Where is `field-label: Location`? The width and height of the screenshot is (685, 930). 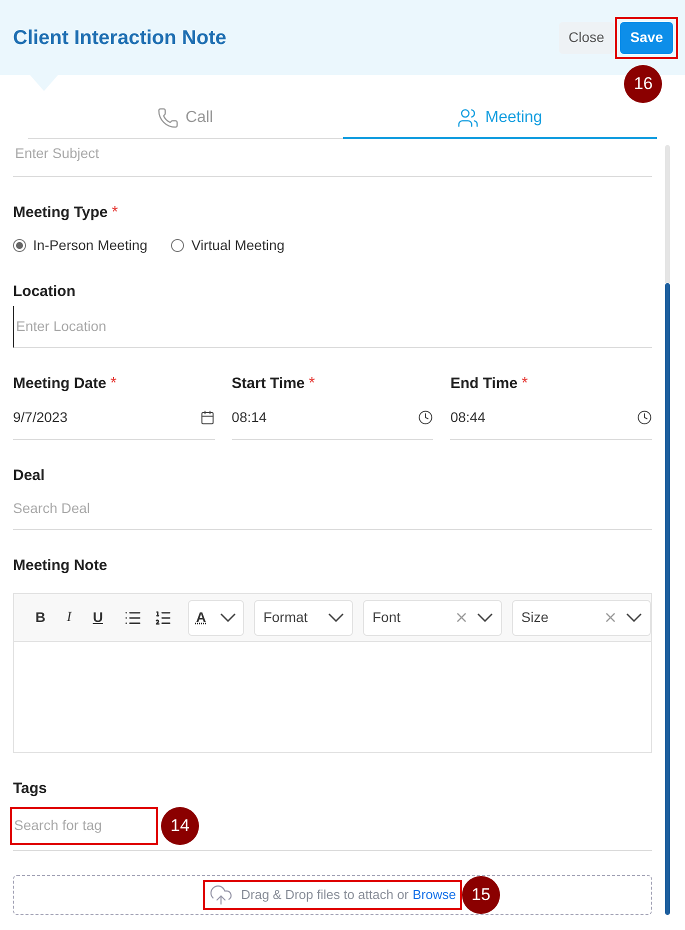
field-label: Location is located at coordinates (44, 291).